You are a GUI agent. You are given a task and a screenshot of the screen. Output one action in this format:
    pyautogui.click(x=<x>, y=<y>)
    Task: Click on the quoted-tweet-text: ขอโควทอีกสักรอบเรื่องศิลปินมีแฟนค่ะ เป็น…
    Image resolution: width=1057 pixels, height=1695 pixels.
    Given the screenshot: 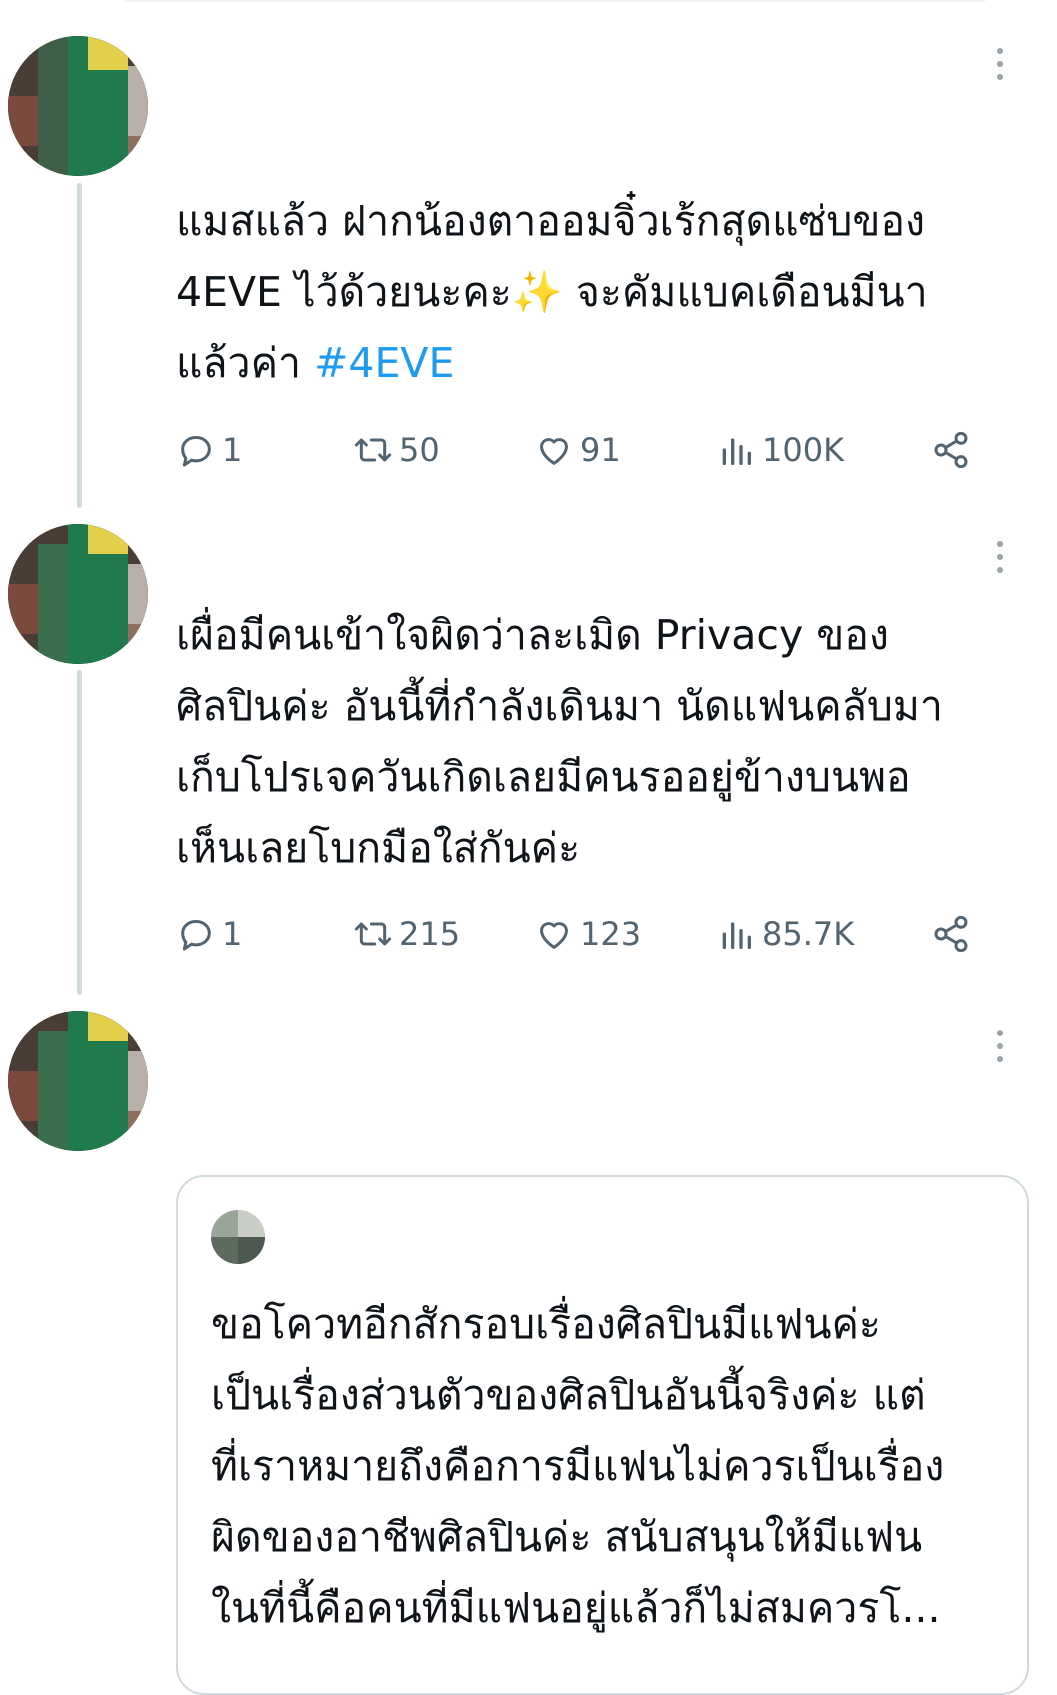 What is the action you would take?
    pyautogui.click(x=578, y=1466)
    